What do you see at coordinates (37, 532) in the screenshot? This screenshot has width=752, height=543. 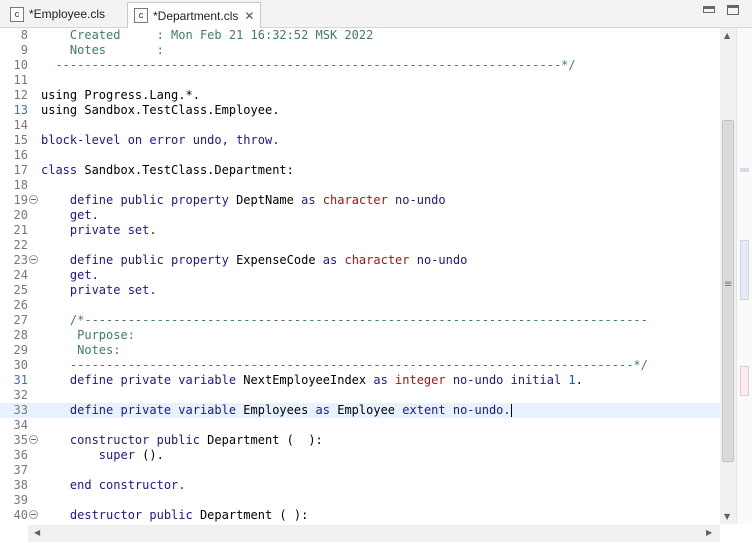 I see `scroll-left-icon: ◀` at bounding box center [37, 532].